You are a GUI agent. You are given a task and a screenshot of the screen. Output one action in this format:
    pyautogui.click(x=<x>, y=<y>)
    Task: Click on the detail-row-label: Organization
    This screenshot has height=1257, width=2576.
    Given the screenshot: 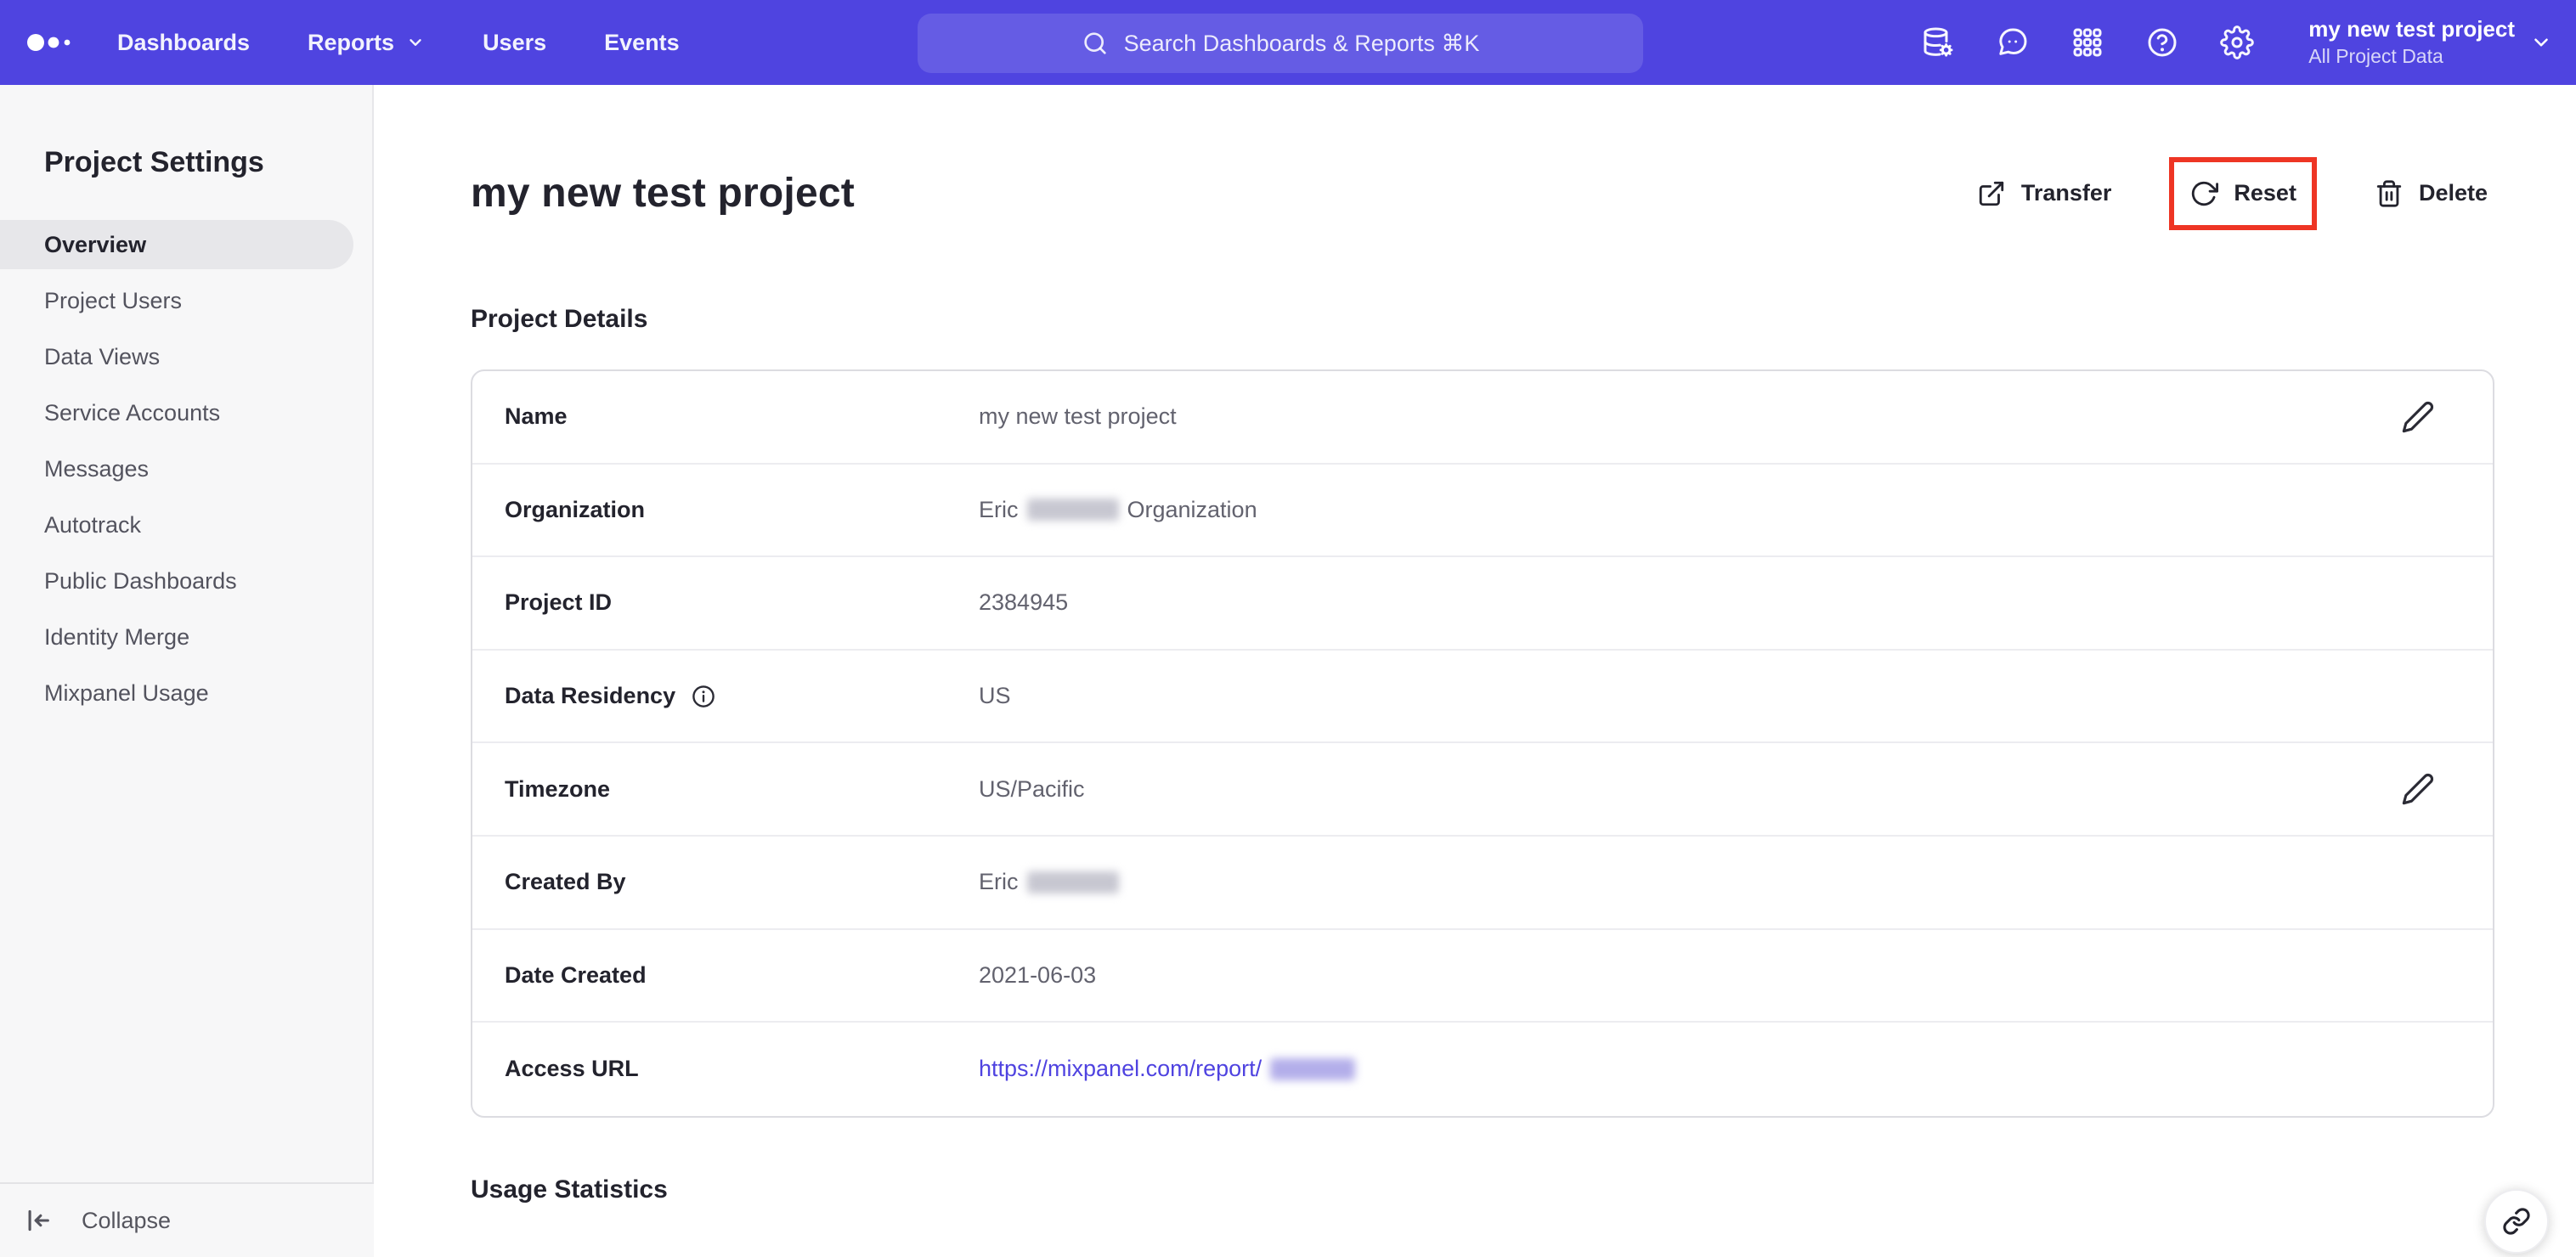 What is the action you would take?
    pyautogui.click(x=742, y=510)
    